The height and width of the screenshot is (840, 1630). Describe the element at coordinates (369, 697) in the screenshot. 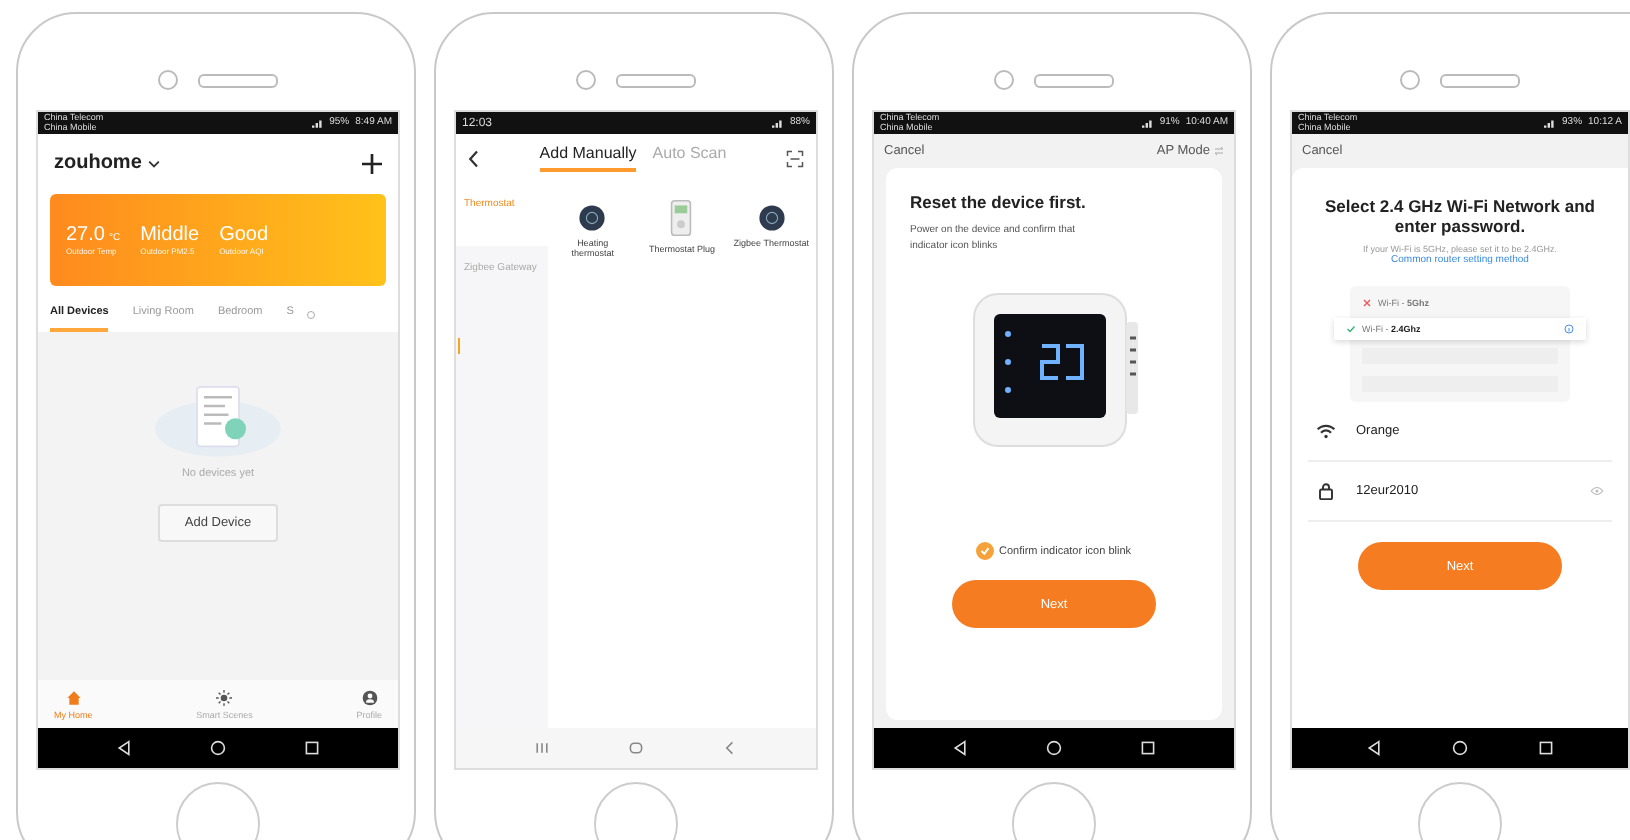

I see `profile-icon` at that location.